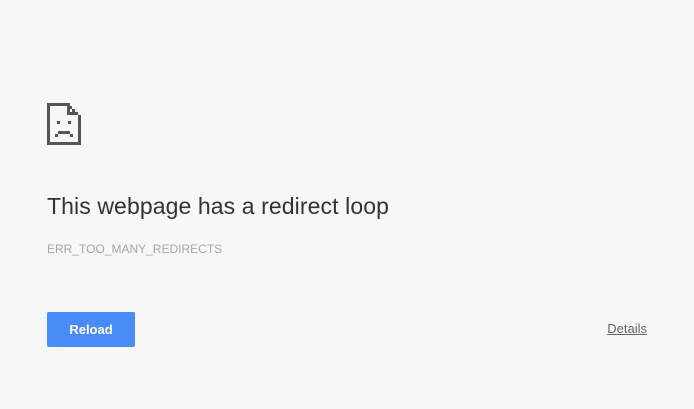 The image size is (694, 409). What do you see at coordinates (218, 206) in the screenshot?
I see `error-title: This webpage has a redirect loop` at bounding box center [218, 206].